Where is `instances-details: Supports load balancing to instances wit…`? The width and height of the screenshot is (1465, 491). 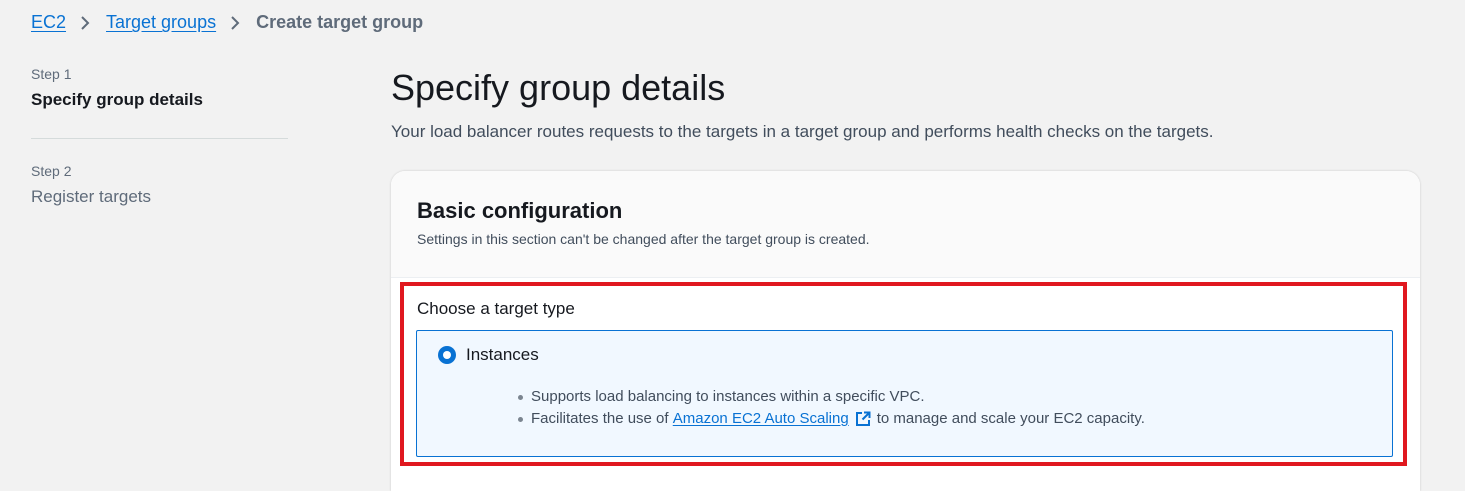
instances-details: Supports load balancing to instances wit… is located at coordinates (831, 408).